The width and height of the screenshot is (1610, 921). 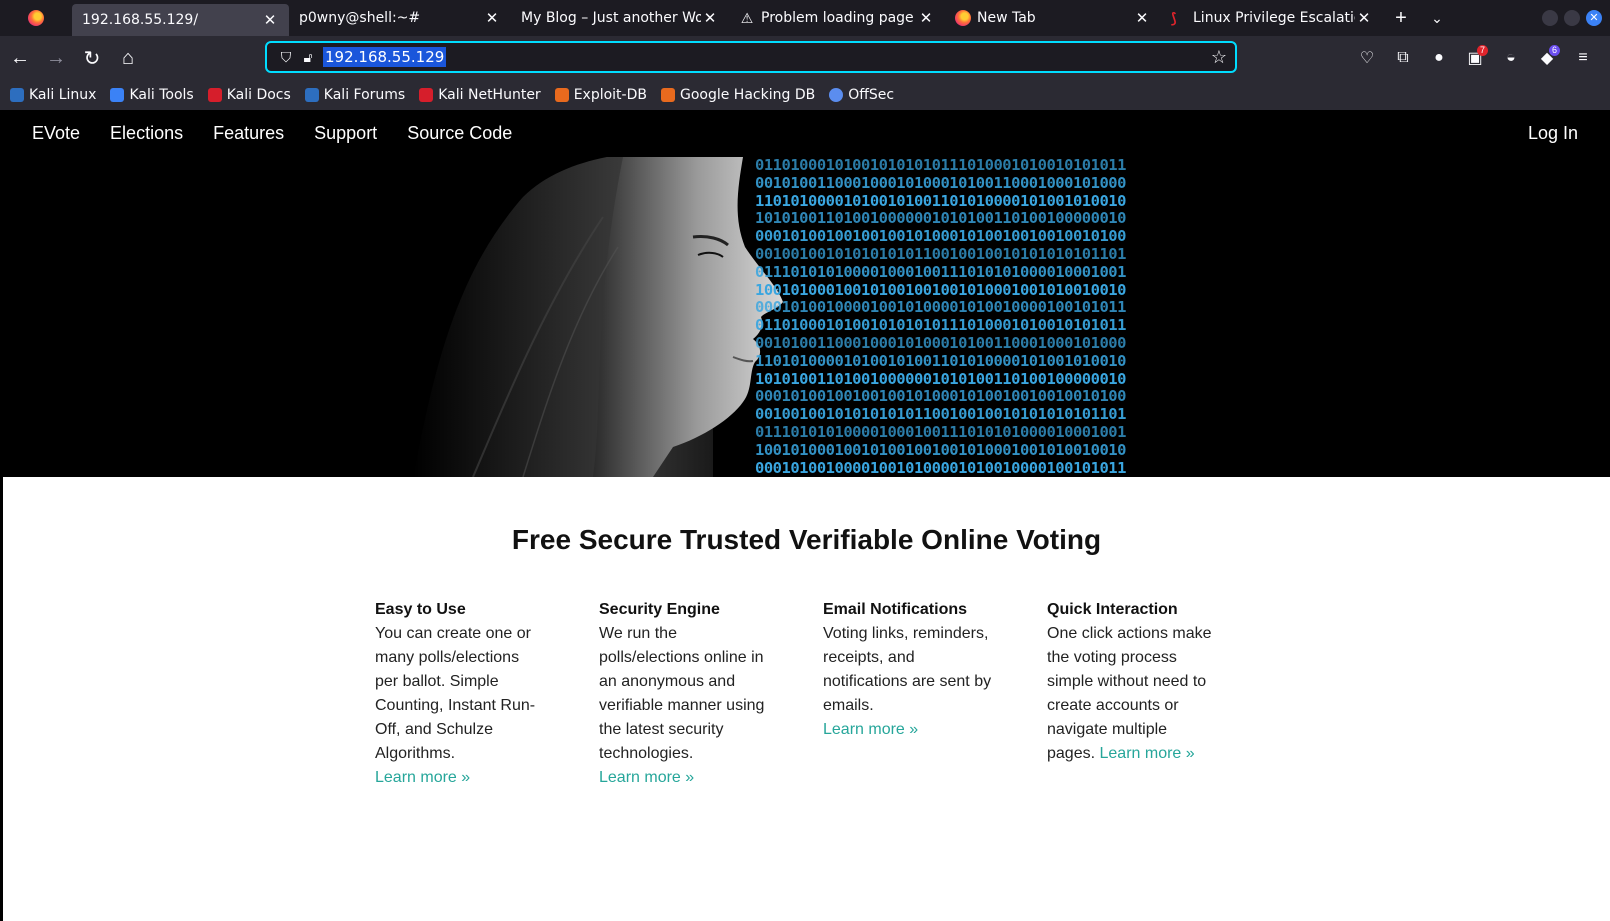 I want to click on home-button: ⌂, so click(x=128, y=58).